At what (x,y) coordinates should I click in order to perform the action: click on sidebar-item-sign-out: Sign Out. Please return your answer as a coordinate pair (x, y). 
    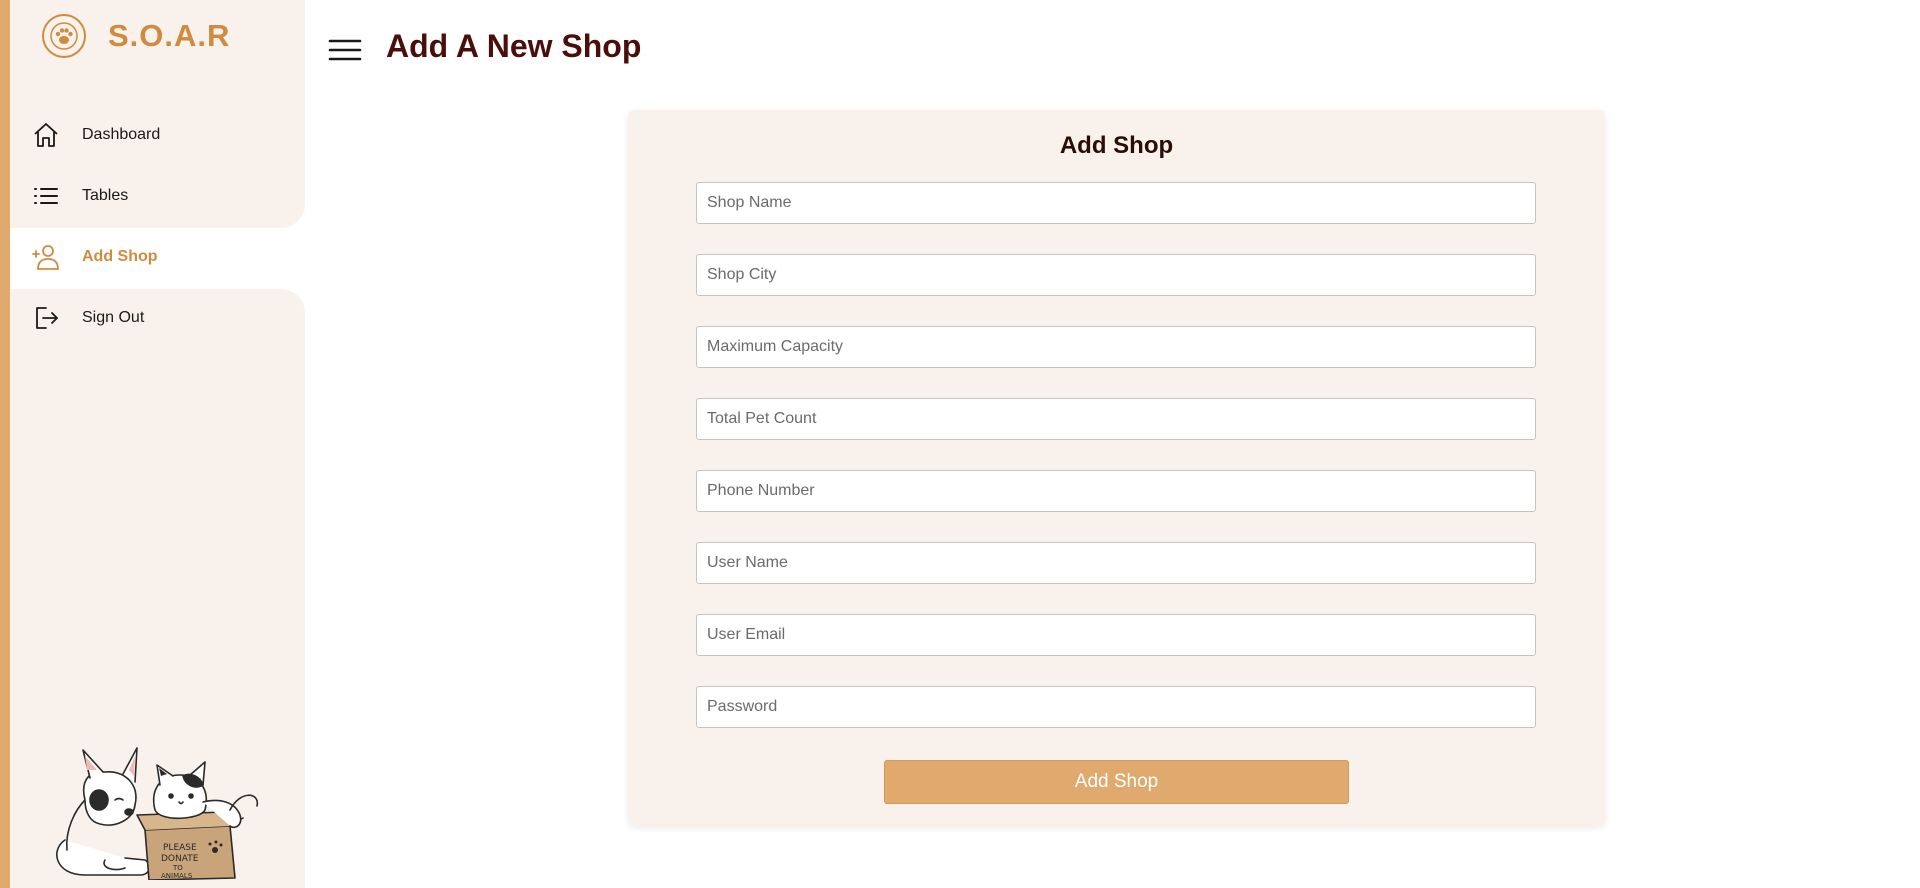
    Looking at the image, I should click on (87, 318).